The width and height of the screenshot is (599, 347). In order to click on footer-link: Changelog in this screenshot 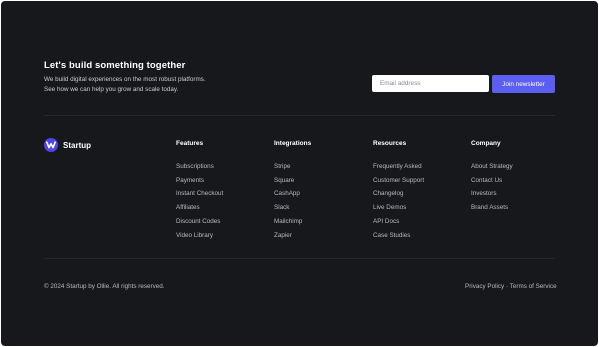, I will do `click(398, 194)`.